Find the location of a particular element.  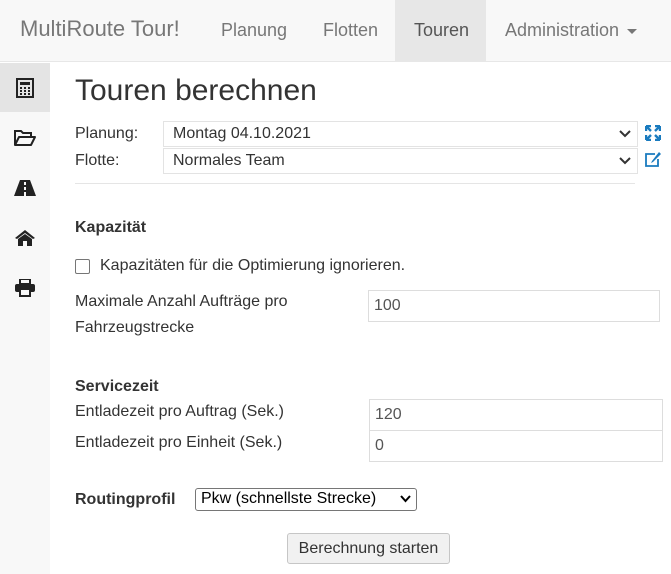

unload-per-unit-label: Entladezeit pro Einheit (Sek.) is located at coordinates (179, 442).